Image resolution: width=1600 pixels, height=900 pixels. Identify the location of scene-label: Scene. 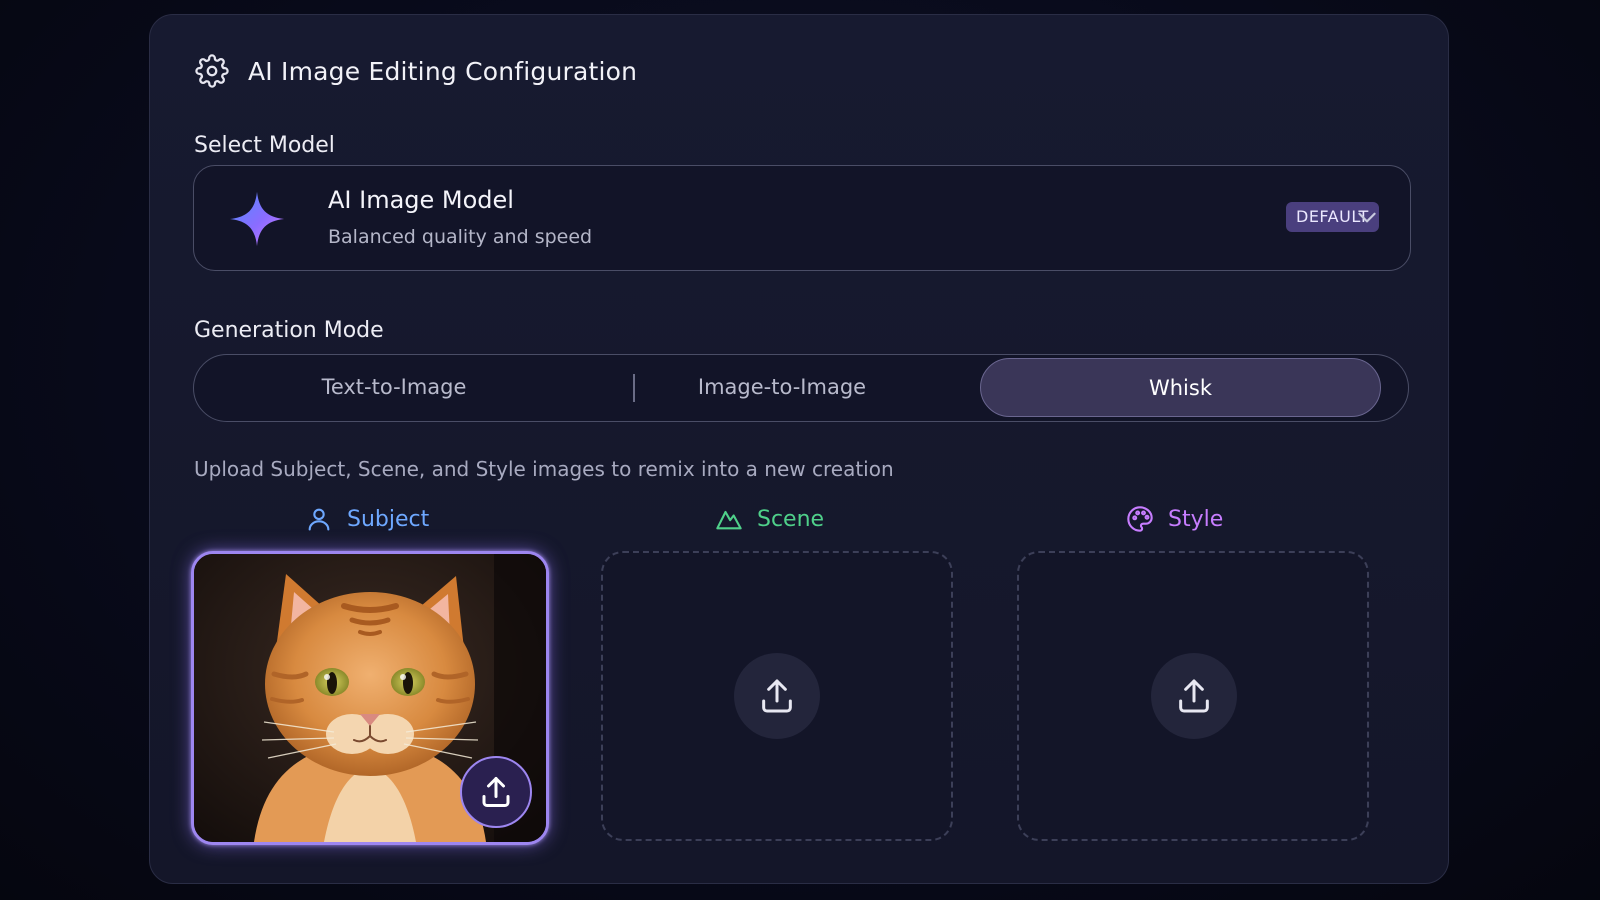
(769, 519).